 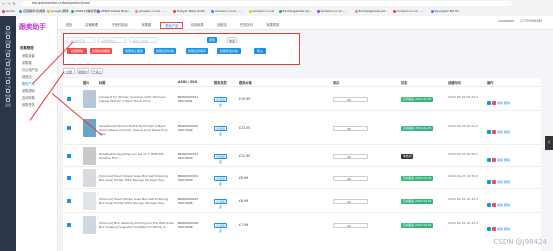 What do you see at coordinates (77, 51) in the screenshot?
I see `batch-action-button: 批量删除` at bounding box center [77, 51].